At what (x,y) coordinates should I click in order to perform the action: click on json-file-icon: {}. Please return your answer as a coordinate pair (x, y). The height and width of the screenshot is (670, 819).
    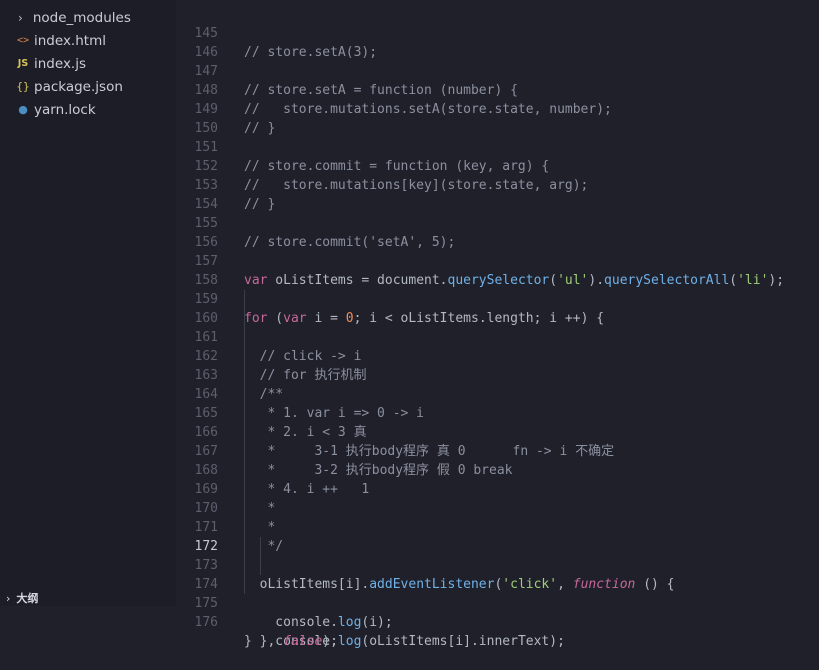
    Looking at the image, I should click on (23, 86).